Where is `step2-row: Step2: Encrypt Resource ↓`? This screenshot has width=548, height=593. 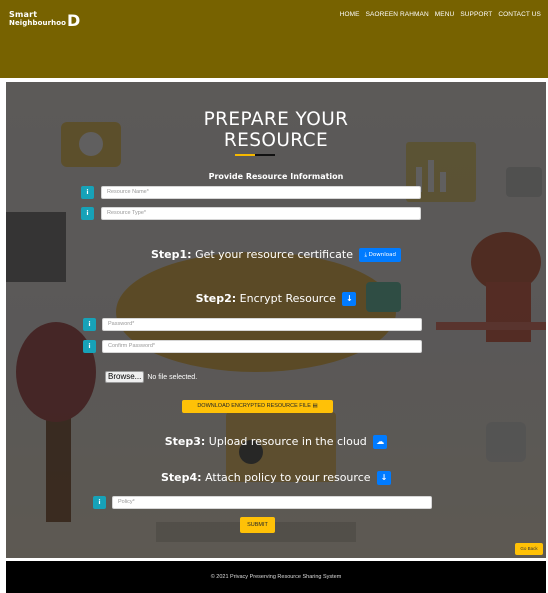 step2-row: Step2: Encrypt Resource ↓ is located at coordinates (276, 299).